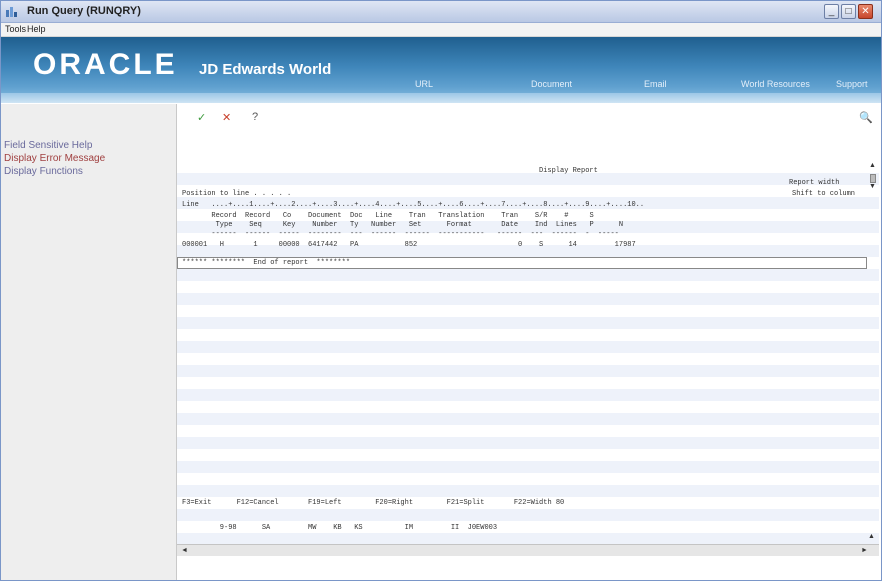 This screenshot has height=581, width=882. Describe the element at coordinates (15, 29) in the screenshot. I see `menu-tools: Tools` at that location.